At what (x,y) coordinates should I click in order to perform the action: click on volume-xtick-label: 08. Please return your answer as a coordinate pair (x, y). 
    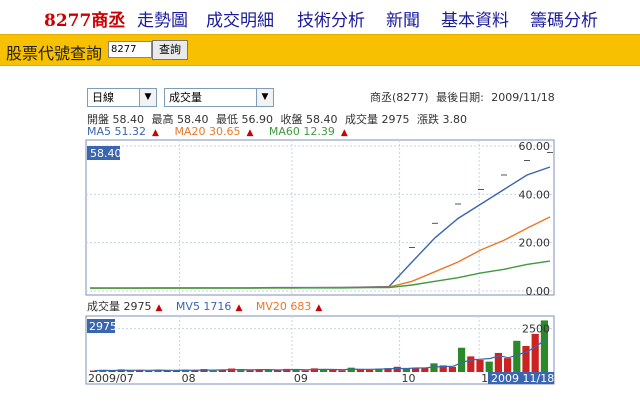
    Looking at the image, I should click on (189, 378).